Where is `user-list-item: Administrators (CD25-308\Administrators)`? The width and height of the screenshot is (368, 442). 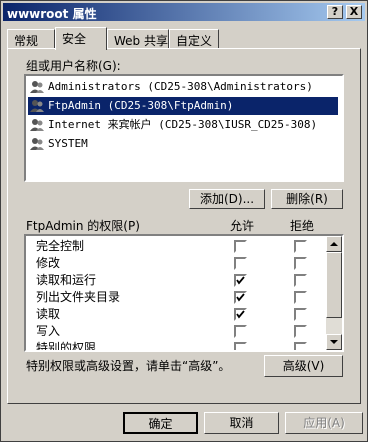
user-list-item: Administrators (CD25-308\Administrators) is located at coordinates (183, 87).